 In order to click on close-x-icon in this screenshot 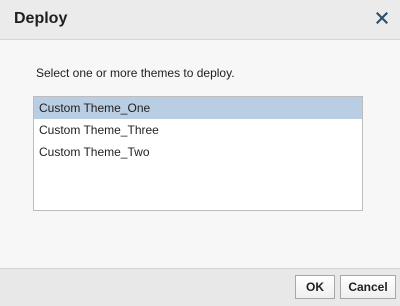, I will do `click(382, 18)`.